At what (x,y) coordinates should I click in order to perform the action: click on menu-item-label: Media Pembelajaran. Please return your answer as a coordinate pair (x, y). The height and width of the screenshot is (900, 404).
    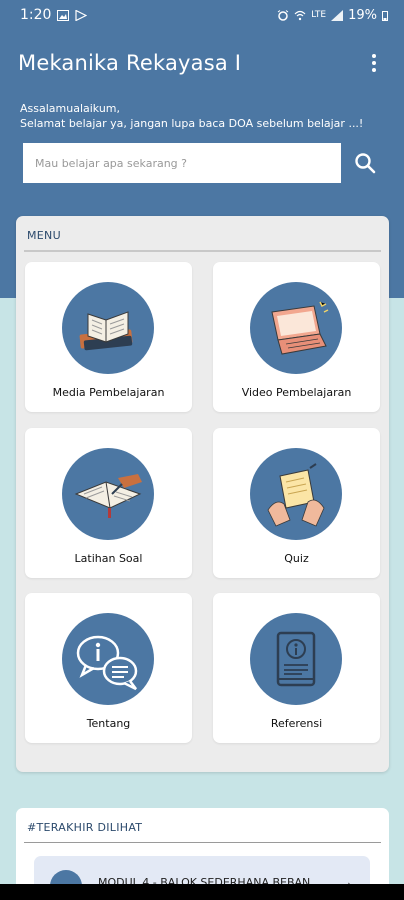
    Looking at the image, I should click on (108, 392).